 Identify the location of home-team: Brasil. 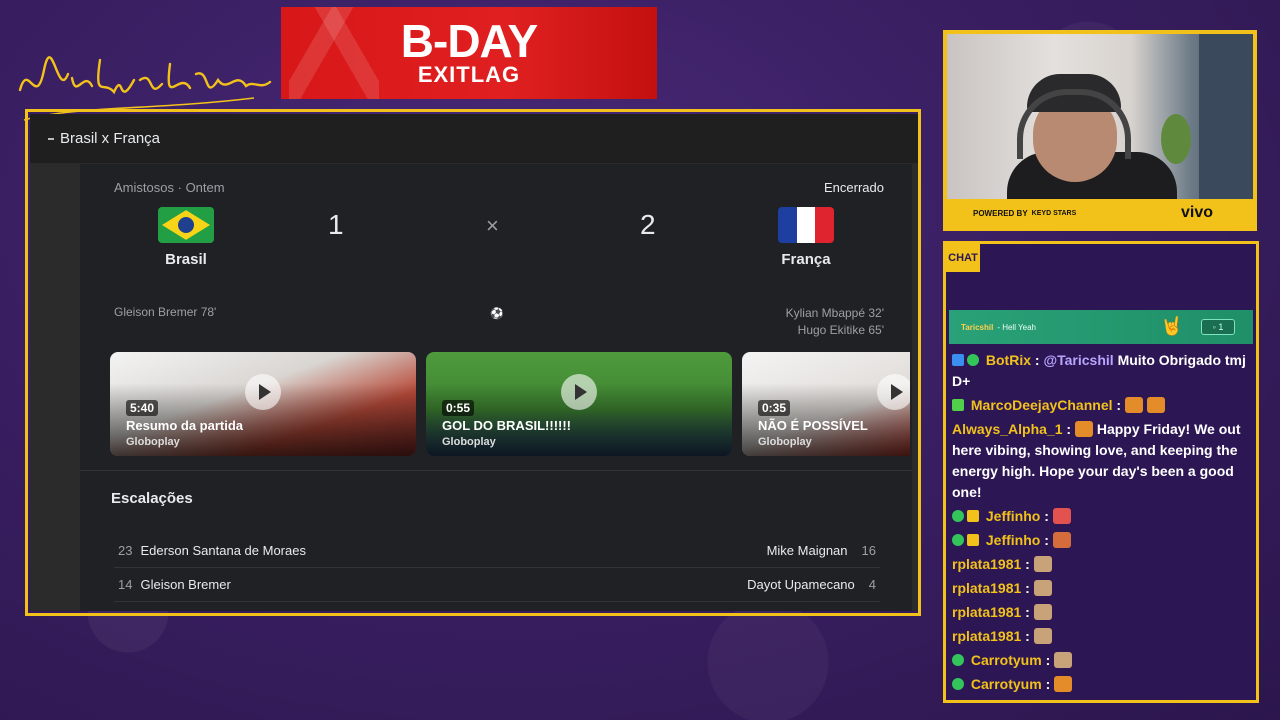
(186, 237).